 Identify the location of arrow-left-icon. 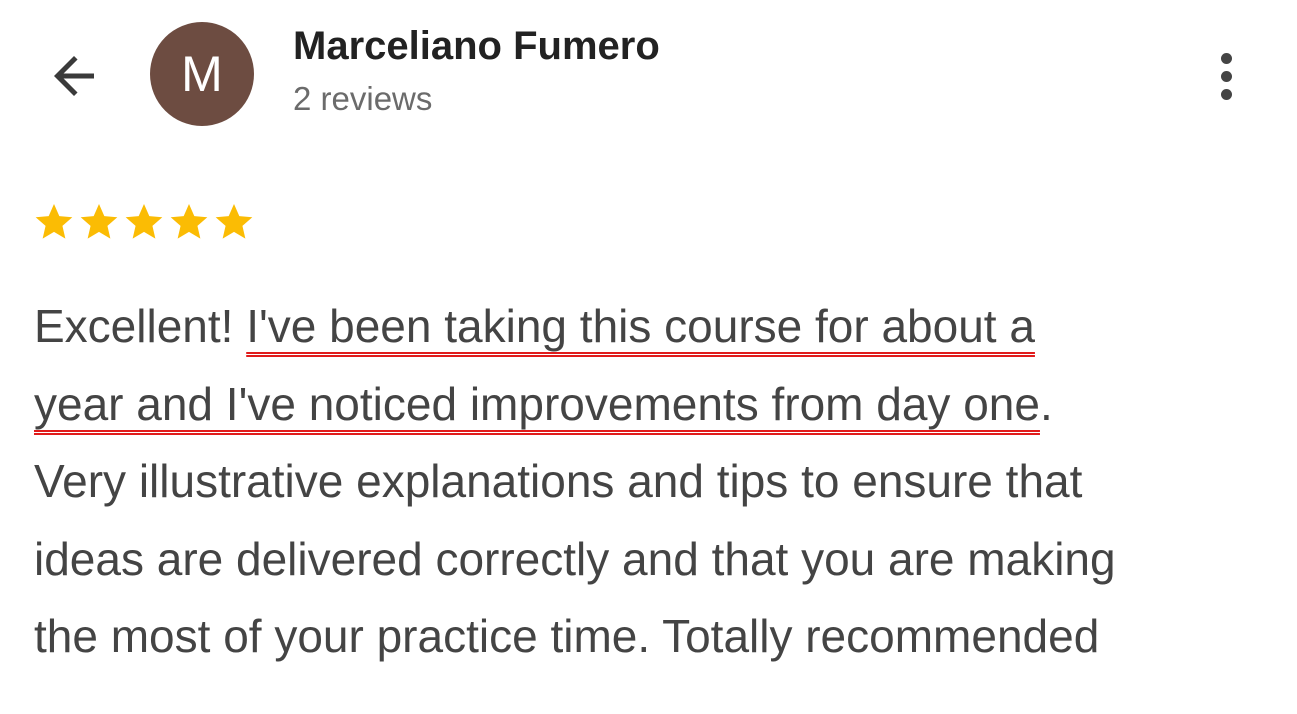
(74, 76).